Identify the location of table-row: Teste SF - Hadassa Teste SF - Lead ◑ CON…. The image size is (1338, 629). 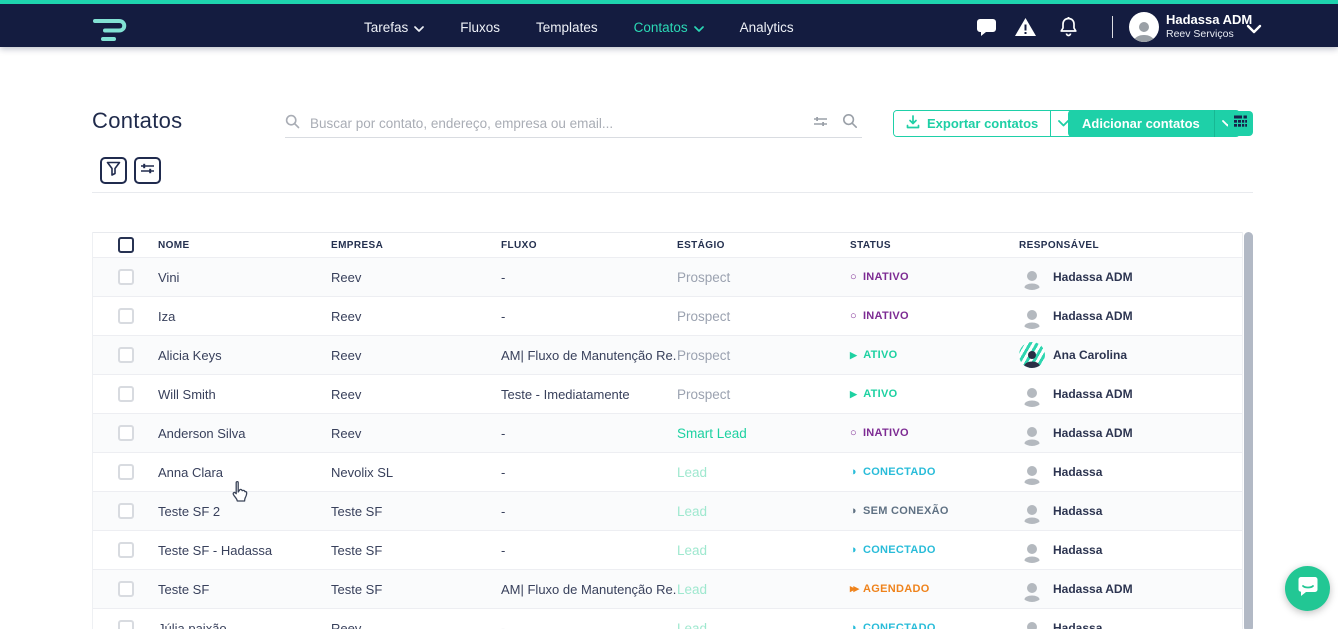
(667, 550).